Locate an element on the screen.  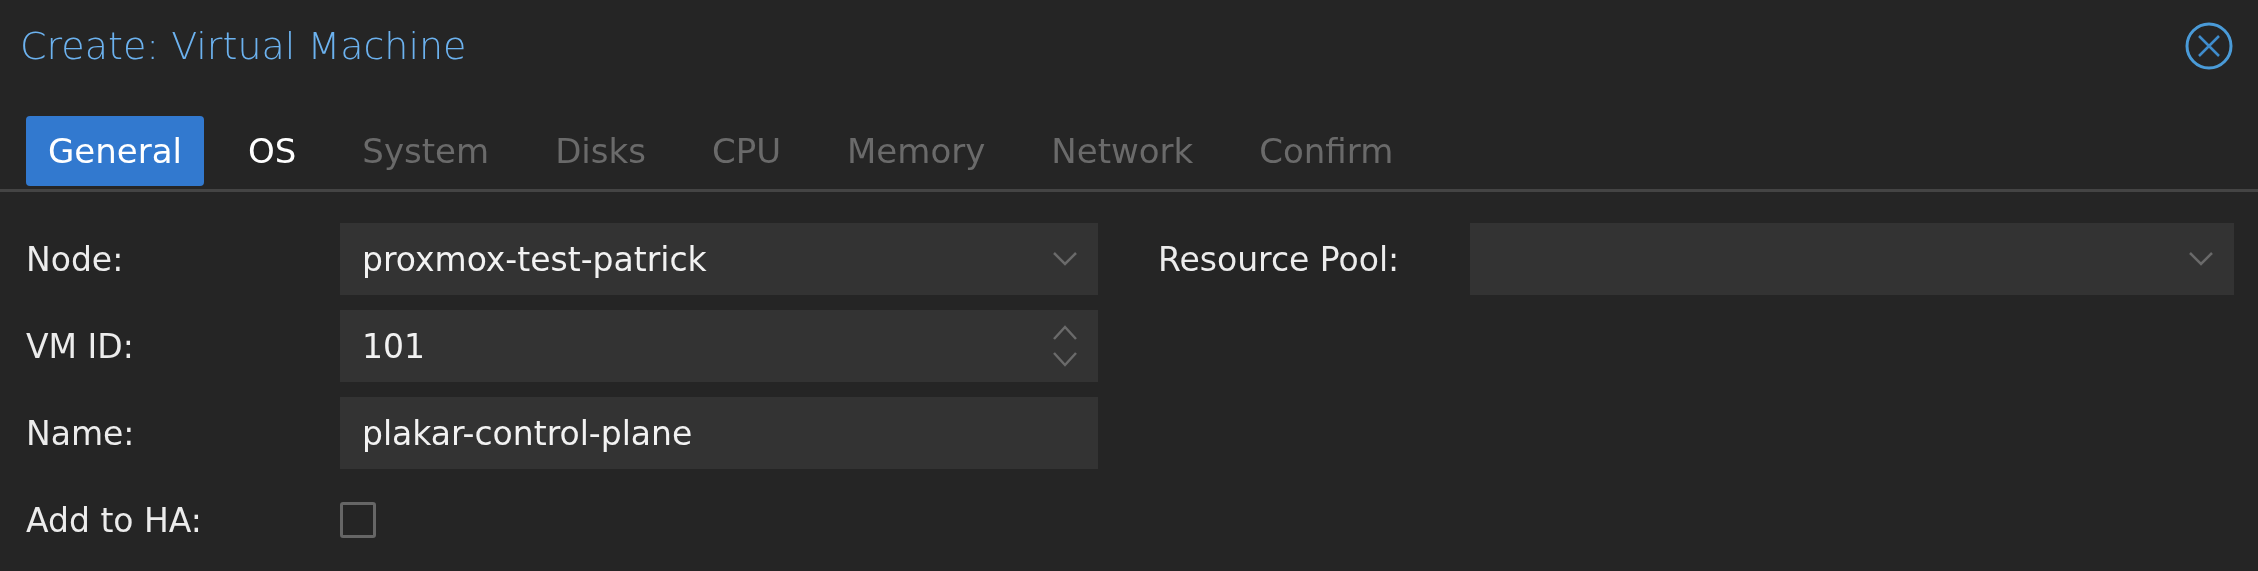
tab: General is located at coordinates (115, 151).